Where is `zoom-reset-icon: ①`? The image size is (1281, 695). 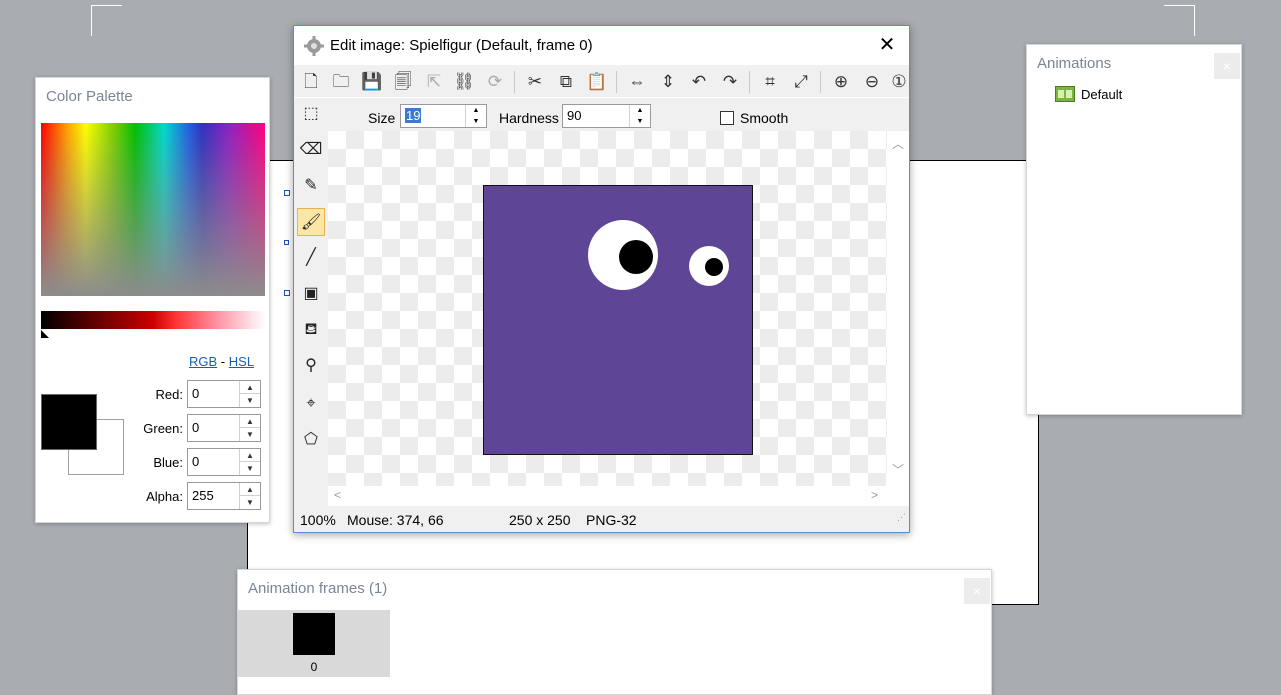 zoom-reset-icon: ① is located at coordinates (899, 82).